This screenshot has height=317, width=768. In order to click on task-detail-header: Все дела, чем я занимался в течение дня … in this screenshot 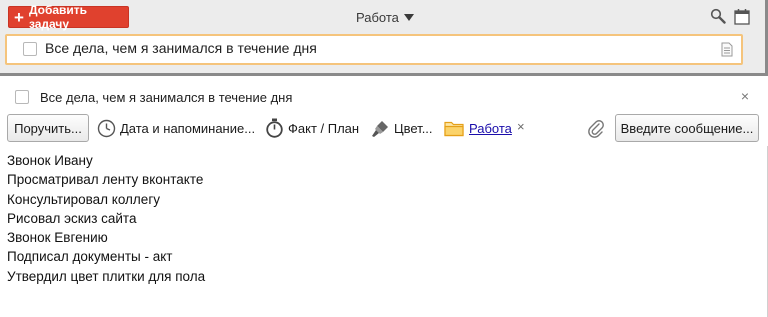, I will do `click(384, 96)`.